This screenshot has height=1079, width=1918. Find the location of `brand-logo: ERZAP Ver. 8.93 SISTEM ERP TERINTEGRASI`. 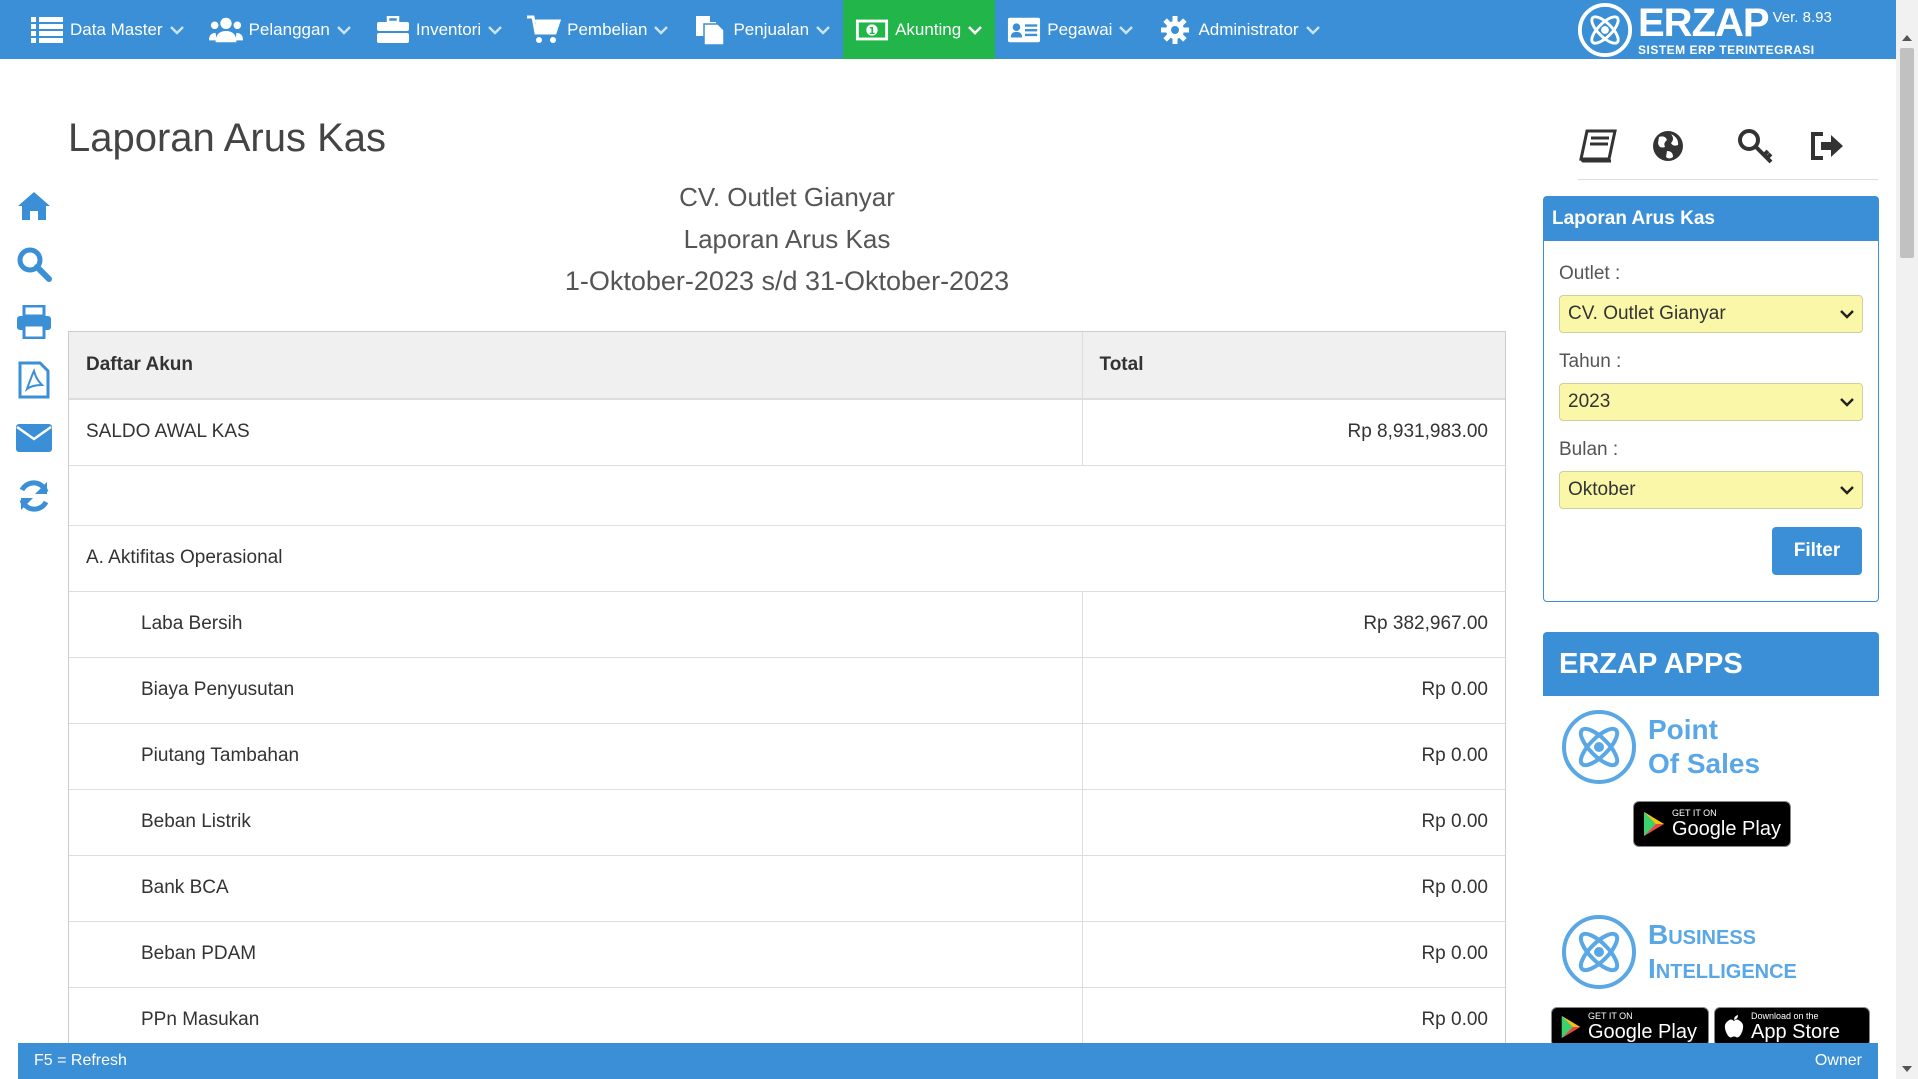

brand-logo: ERZAP Ver. 8.93 SISTEM ERP TERINTEGRASI is located at coordinates (1706, 30).